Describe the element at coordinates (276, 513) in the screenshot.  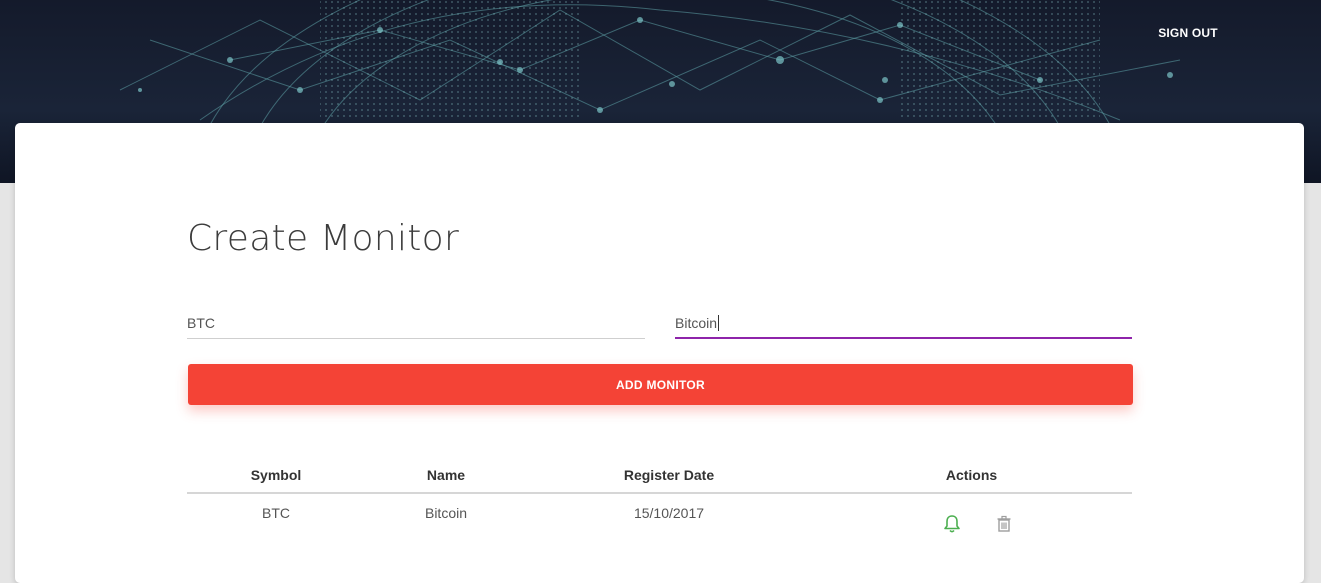
I see `cell-symbol: BTC` at that location.